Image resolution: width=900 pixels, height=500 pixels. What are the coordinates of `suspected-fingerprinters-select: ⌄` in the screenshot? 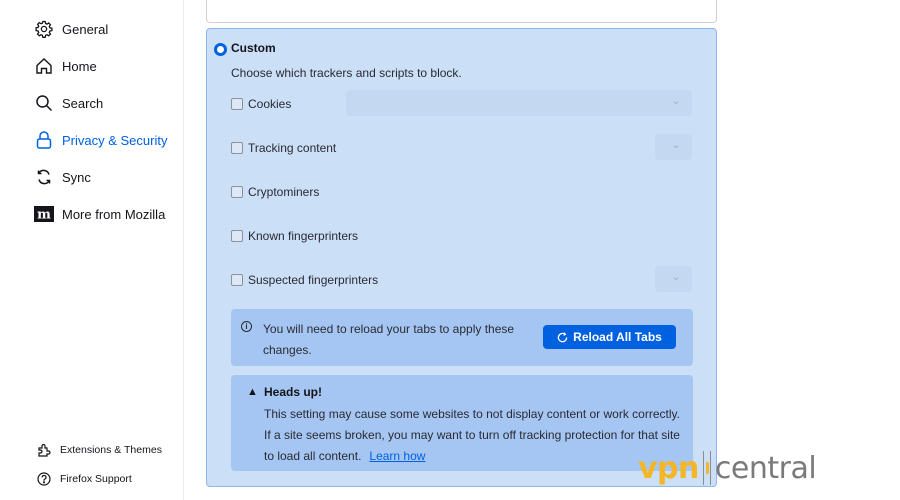 It's located at (673, 279).